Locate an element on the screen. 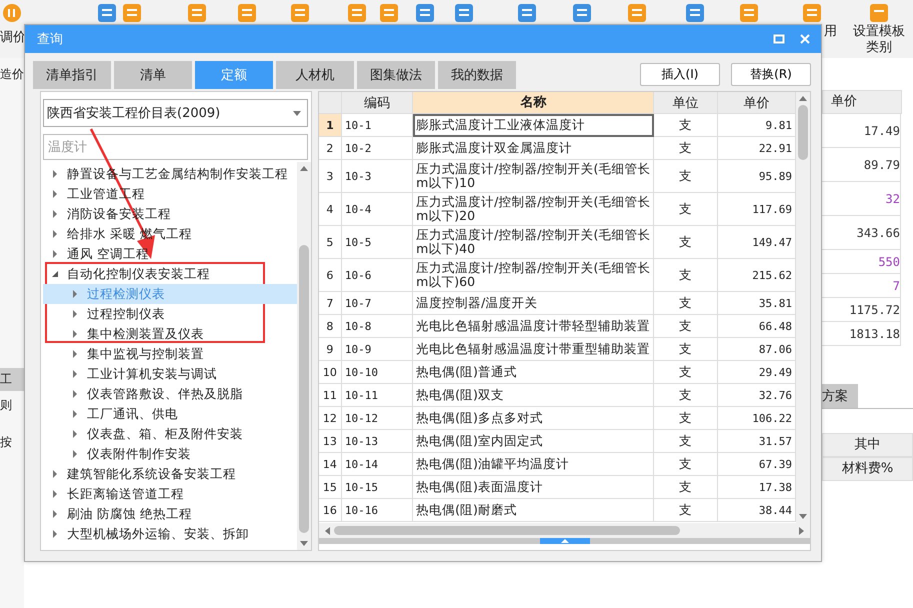 Image resolution: width=913 pixels, height=608 pixels. library-select: 陕西省安装工程价目表(2009) is located at coordinates (175, 113).